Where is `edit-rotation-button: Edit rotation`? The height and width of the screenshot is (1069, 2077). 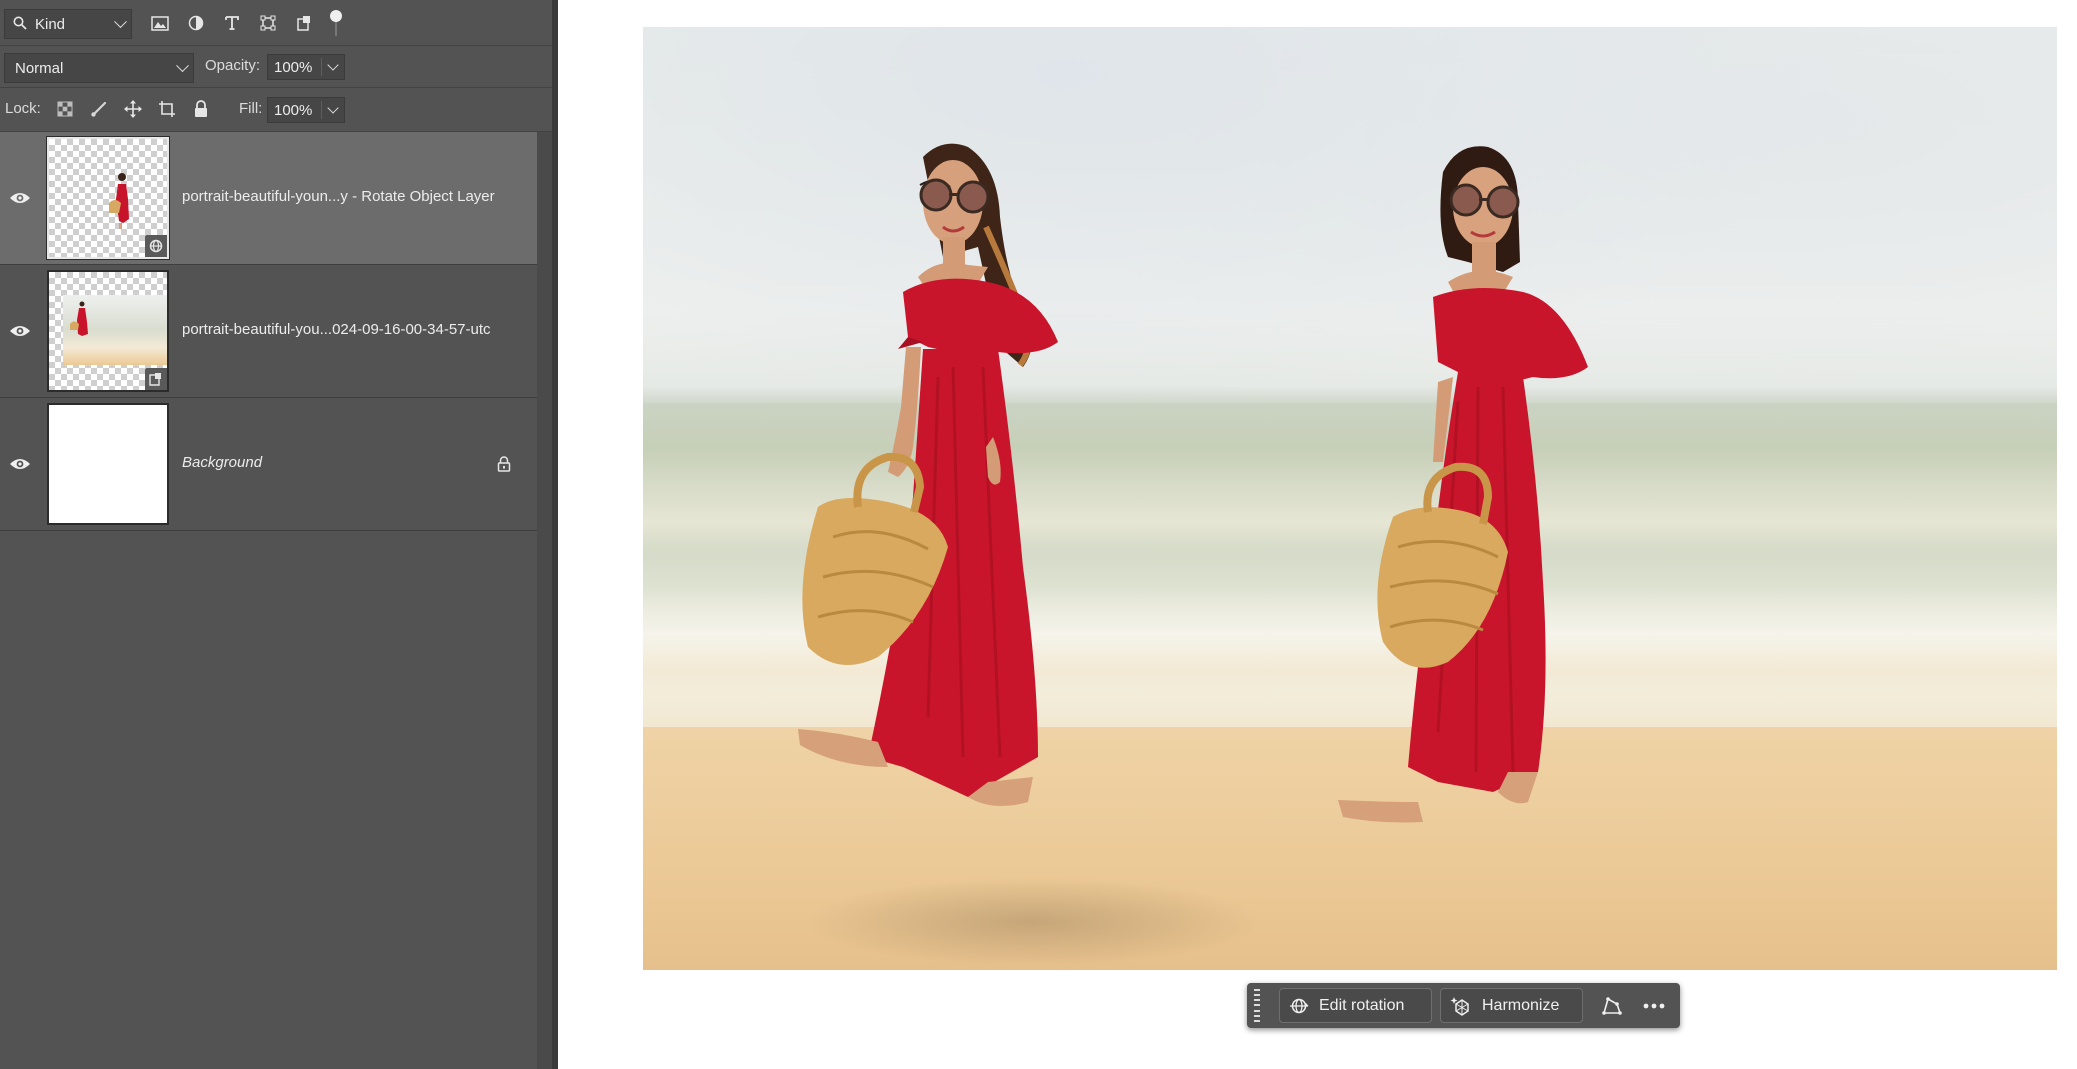 edit-rotation-button: Edit rotation is located at coordinates (1355, 1005).